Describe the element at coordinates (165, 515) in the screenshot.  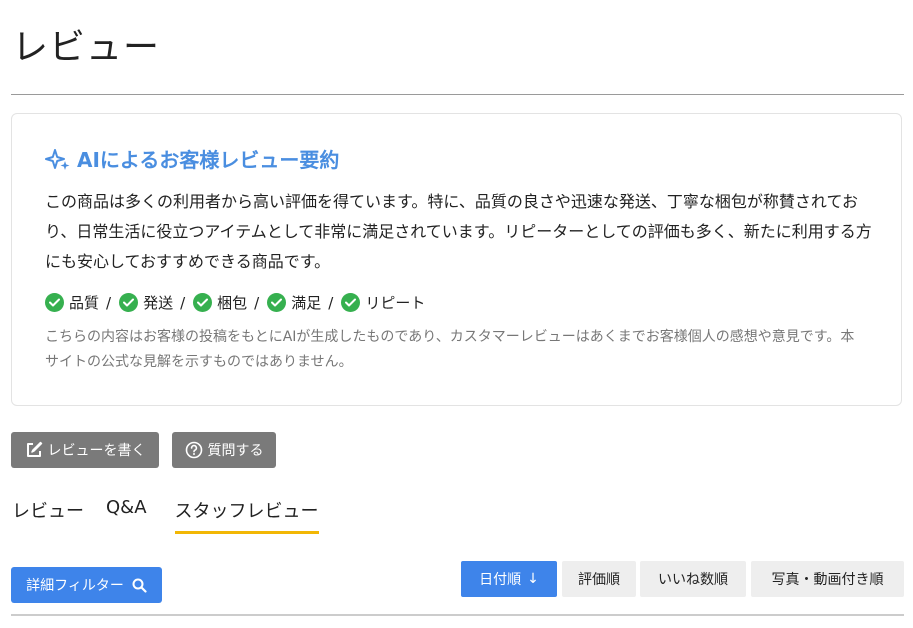
I see `review-tabs: レビュー Q&A スタッフレビュー` at that location.